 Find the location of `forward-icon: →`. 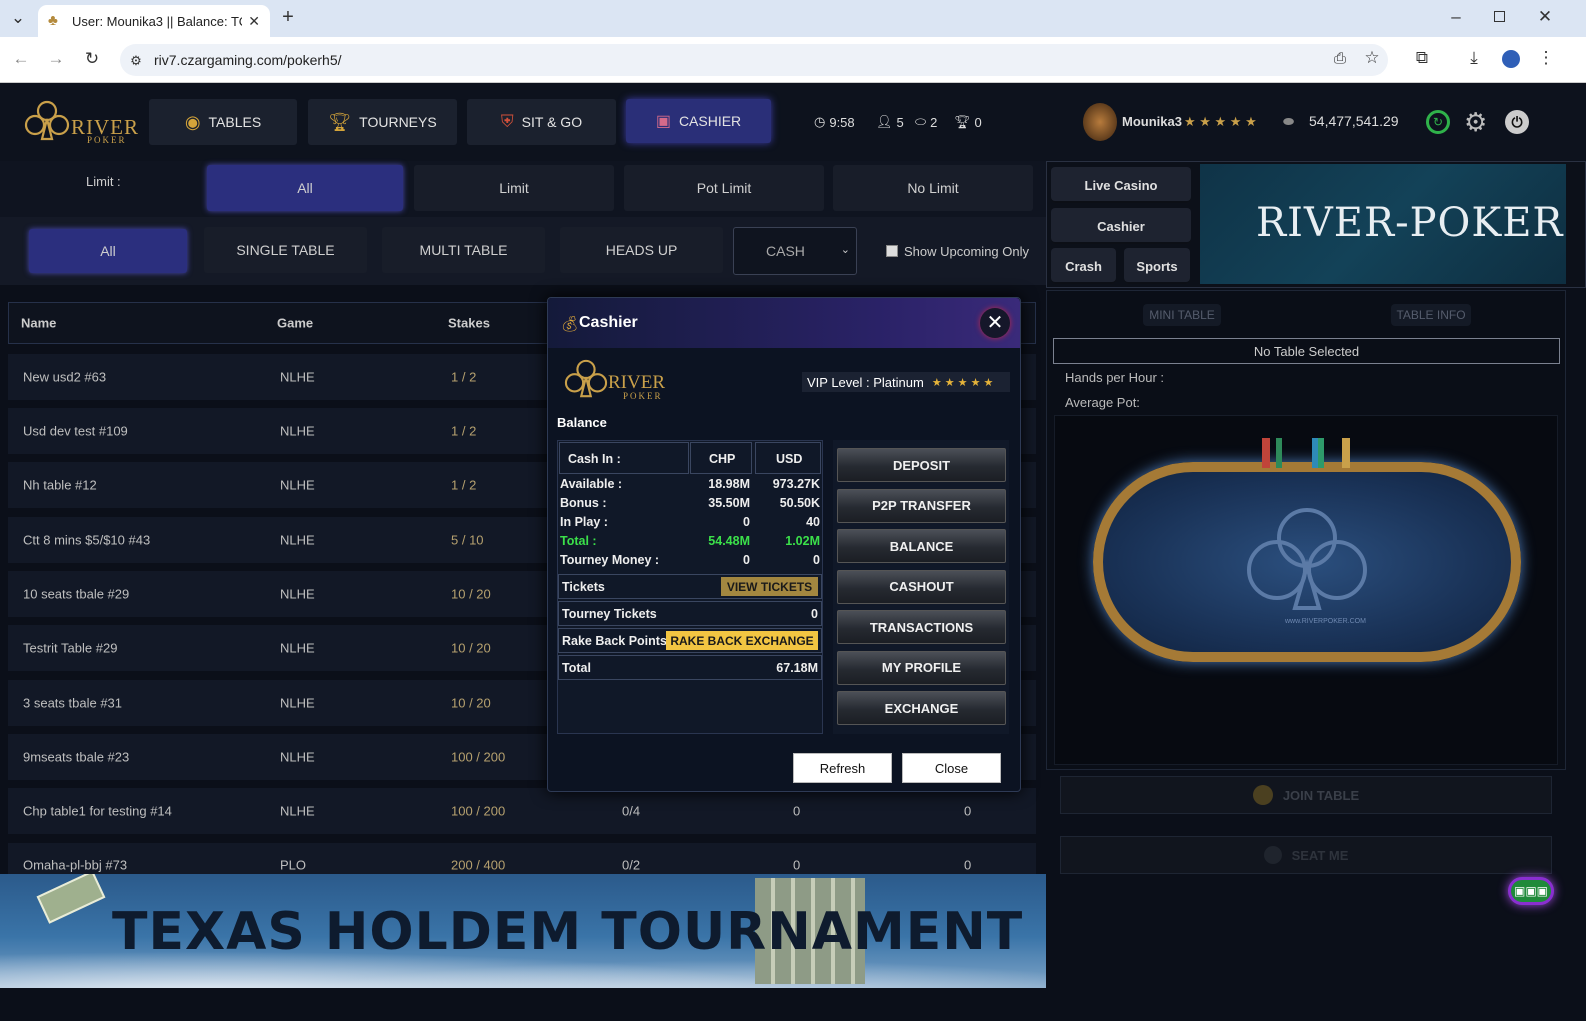

forward-icon: → is located at coordinates (56, 59).